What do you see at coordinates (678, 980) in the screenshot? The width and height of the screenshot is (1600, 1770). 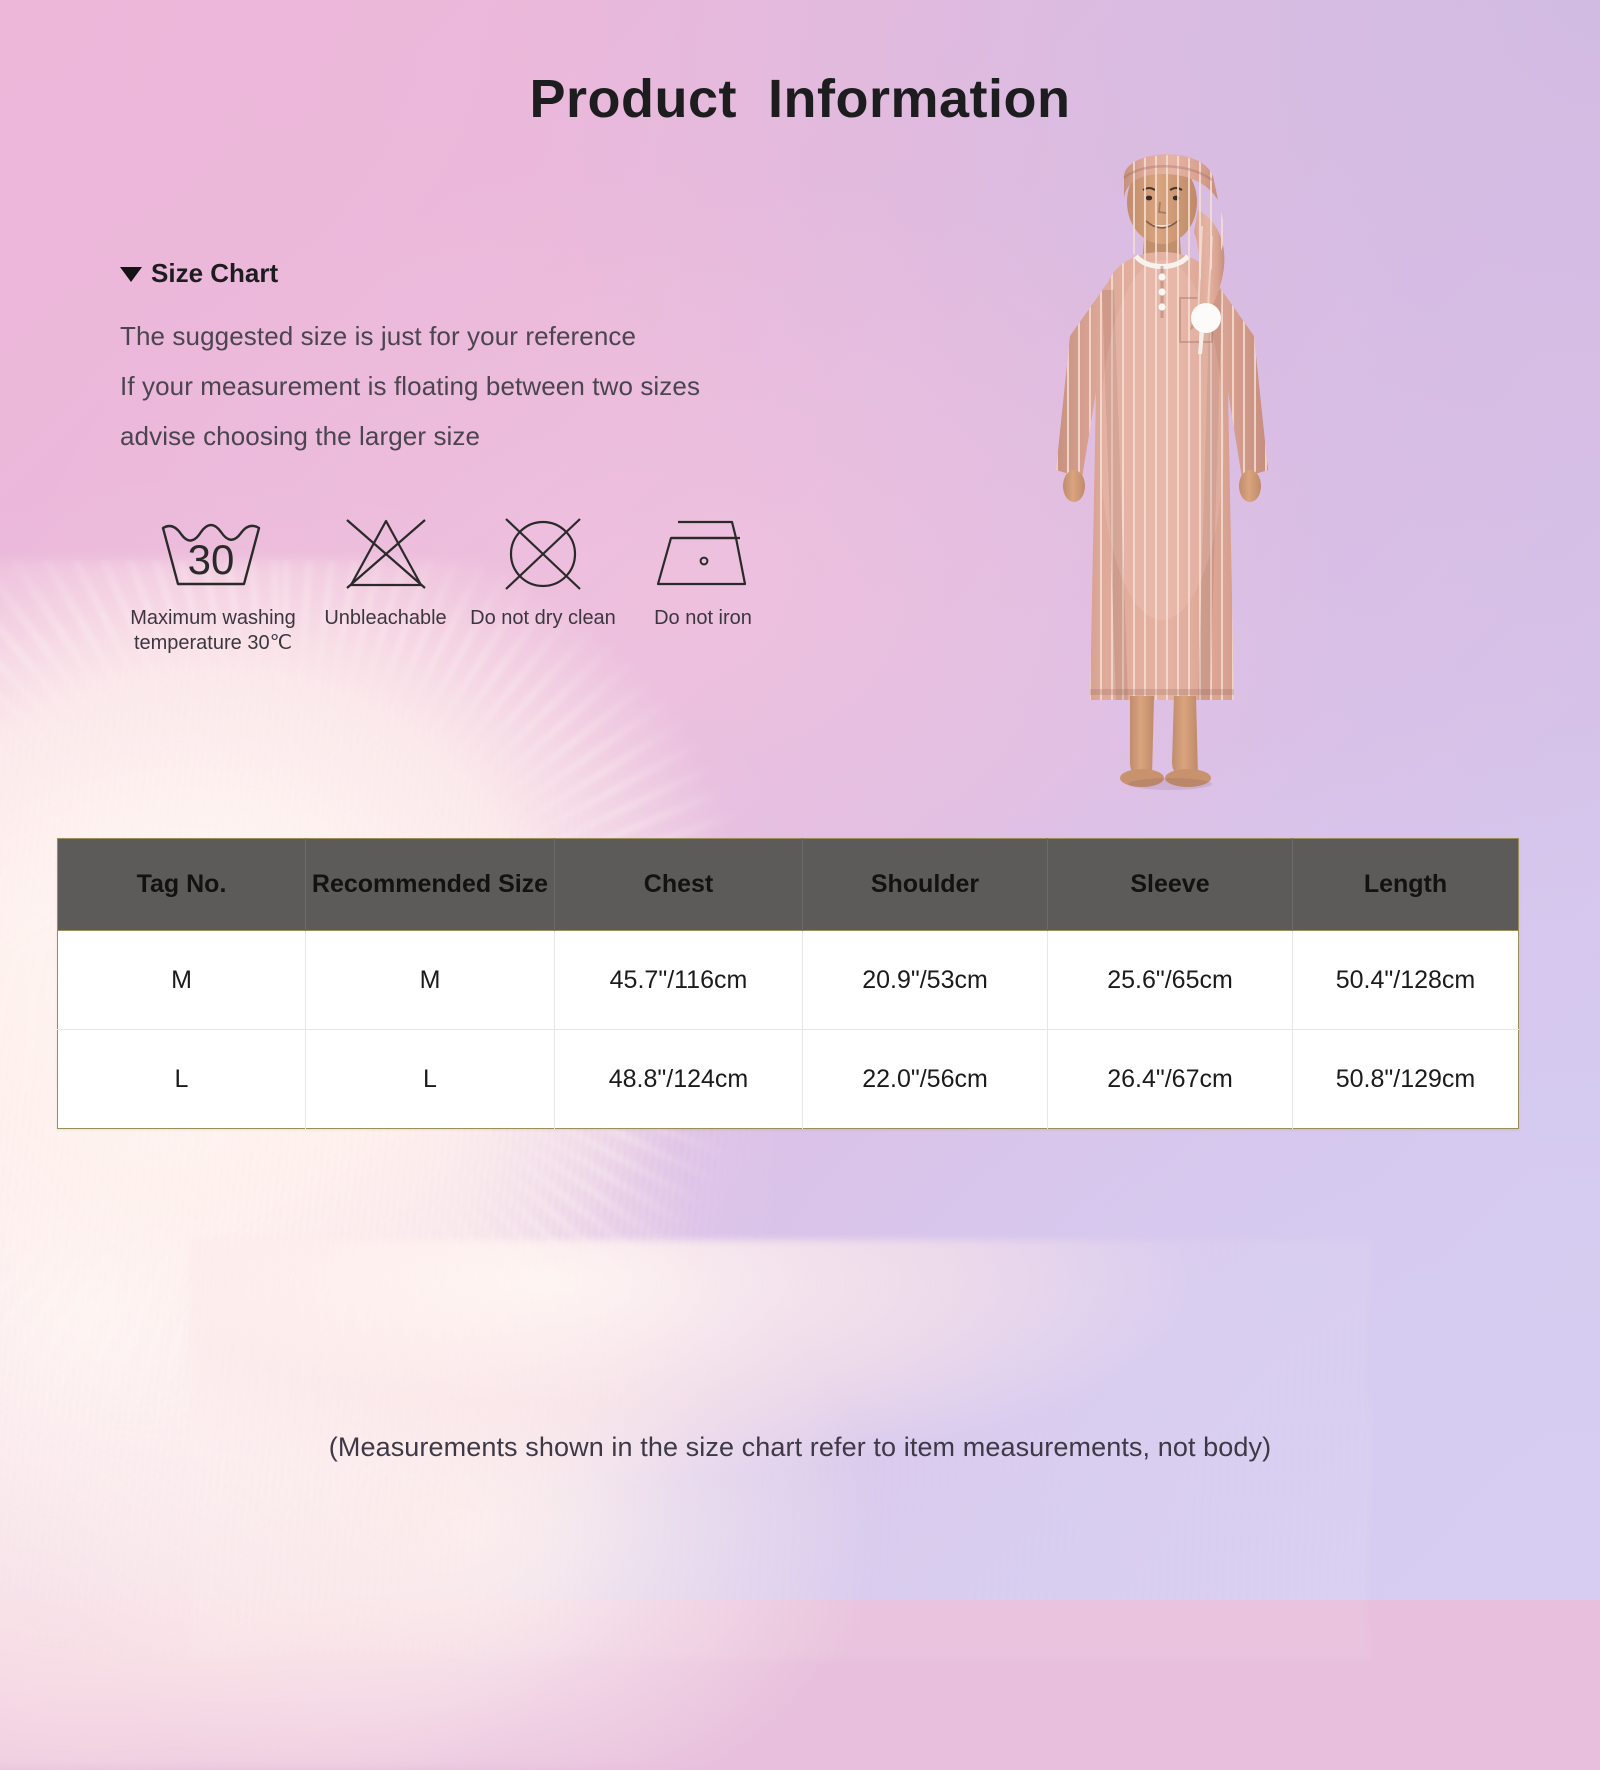 I see `cell-chest: 45.7"/116cm` at bounding box center [678, 980].